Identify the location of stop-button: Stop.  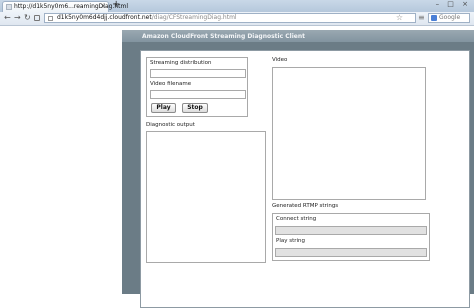
(195, 108).